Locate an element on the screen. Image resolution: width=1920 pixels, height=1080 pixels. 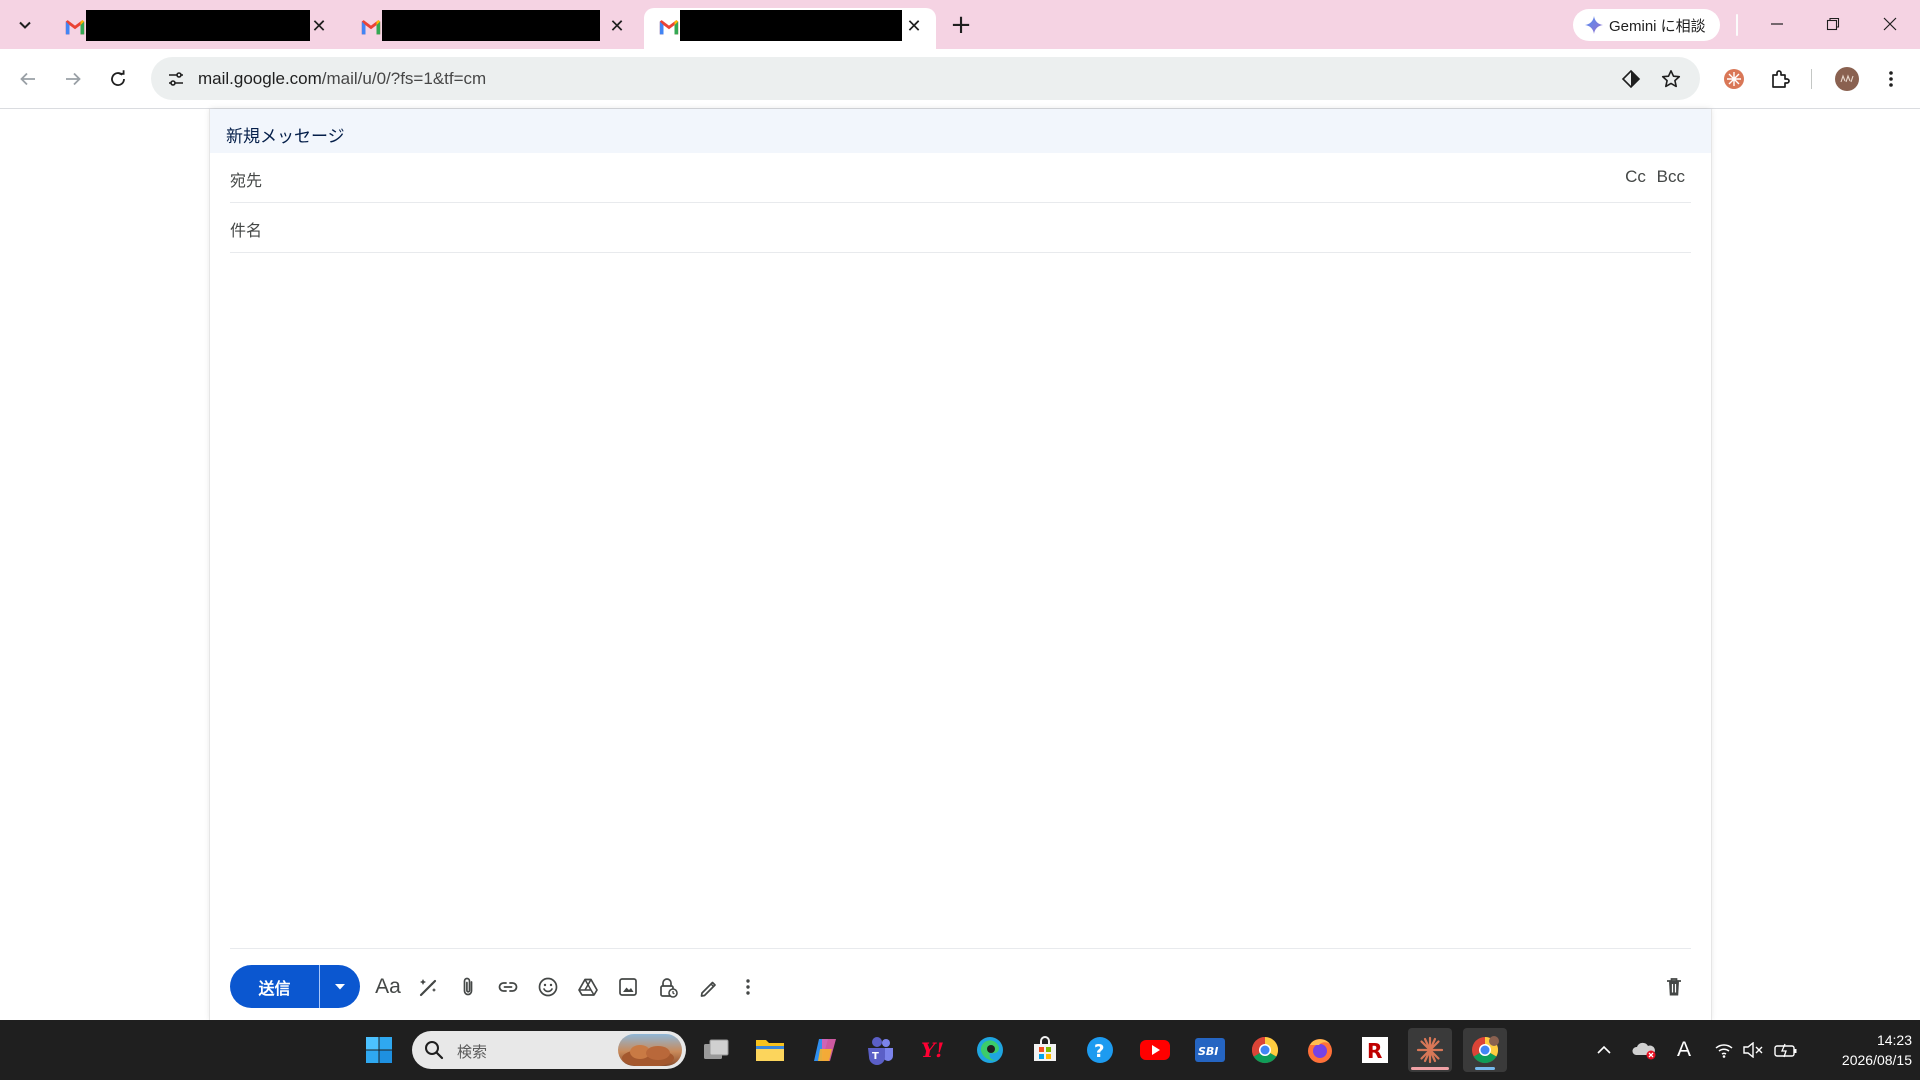
windows-taskbar: 検索 T Y! ? SBI R A 14:23 2026/08/15 is located at coordinates (960, 1050).